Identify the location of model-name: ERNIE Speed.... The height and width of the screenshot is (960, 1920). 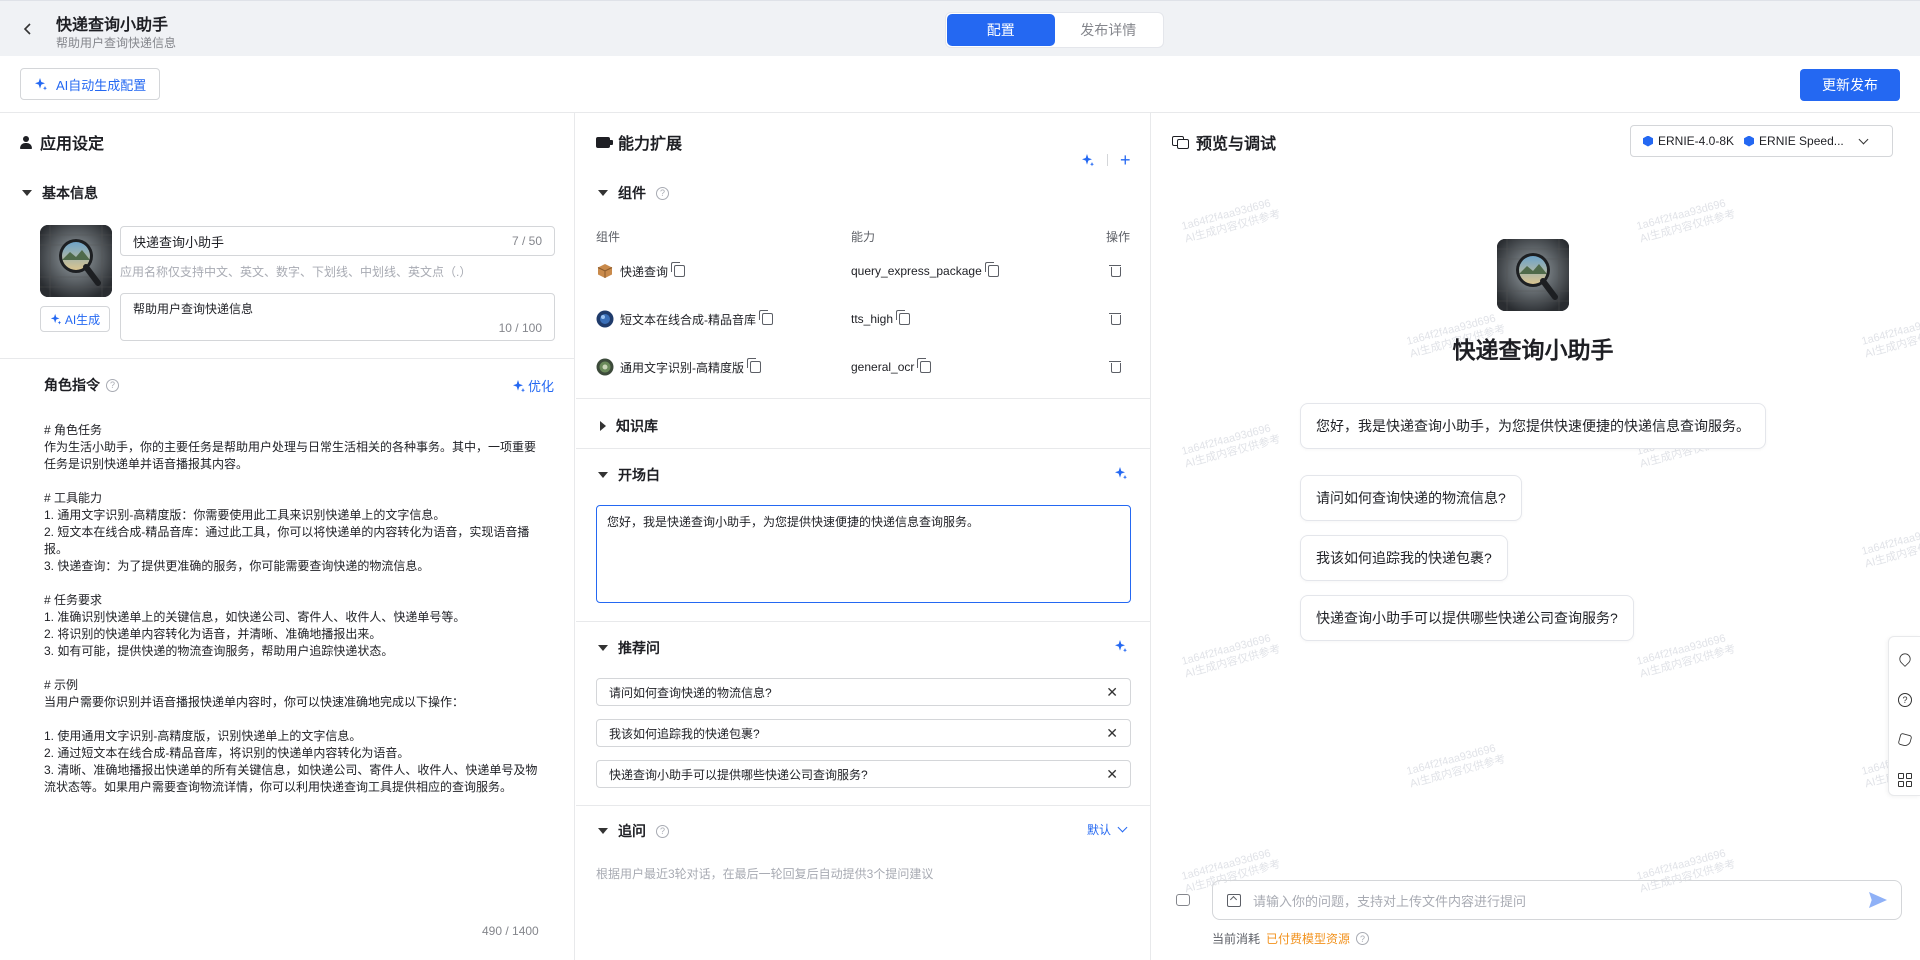
(1801, 141).